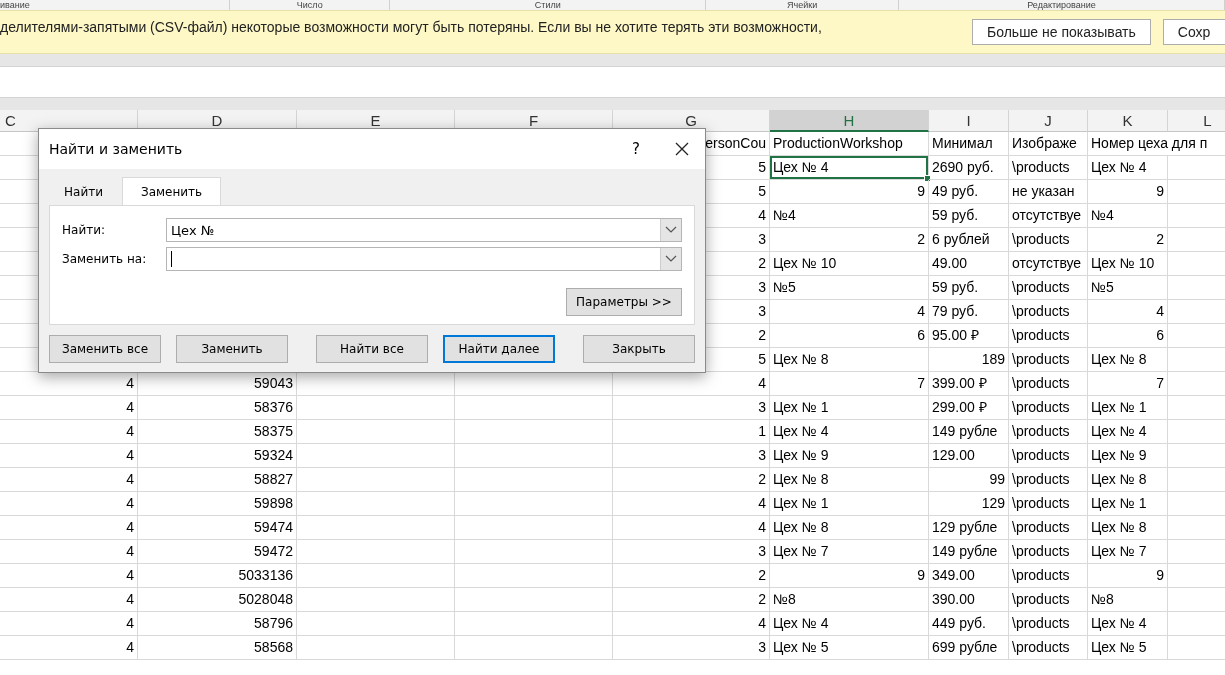  What do you see at coordinates (969, 552) in the screenshot?
I see `table-cell: 149 рубле` at bounding box center [969, 552].